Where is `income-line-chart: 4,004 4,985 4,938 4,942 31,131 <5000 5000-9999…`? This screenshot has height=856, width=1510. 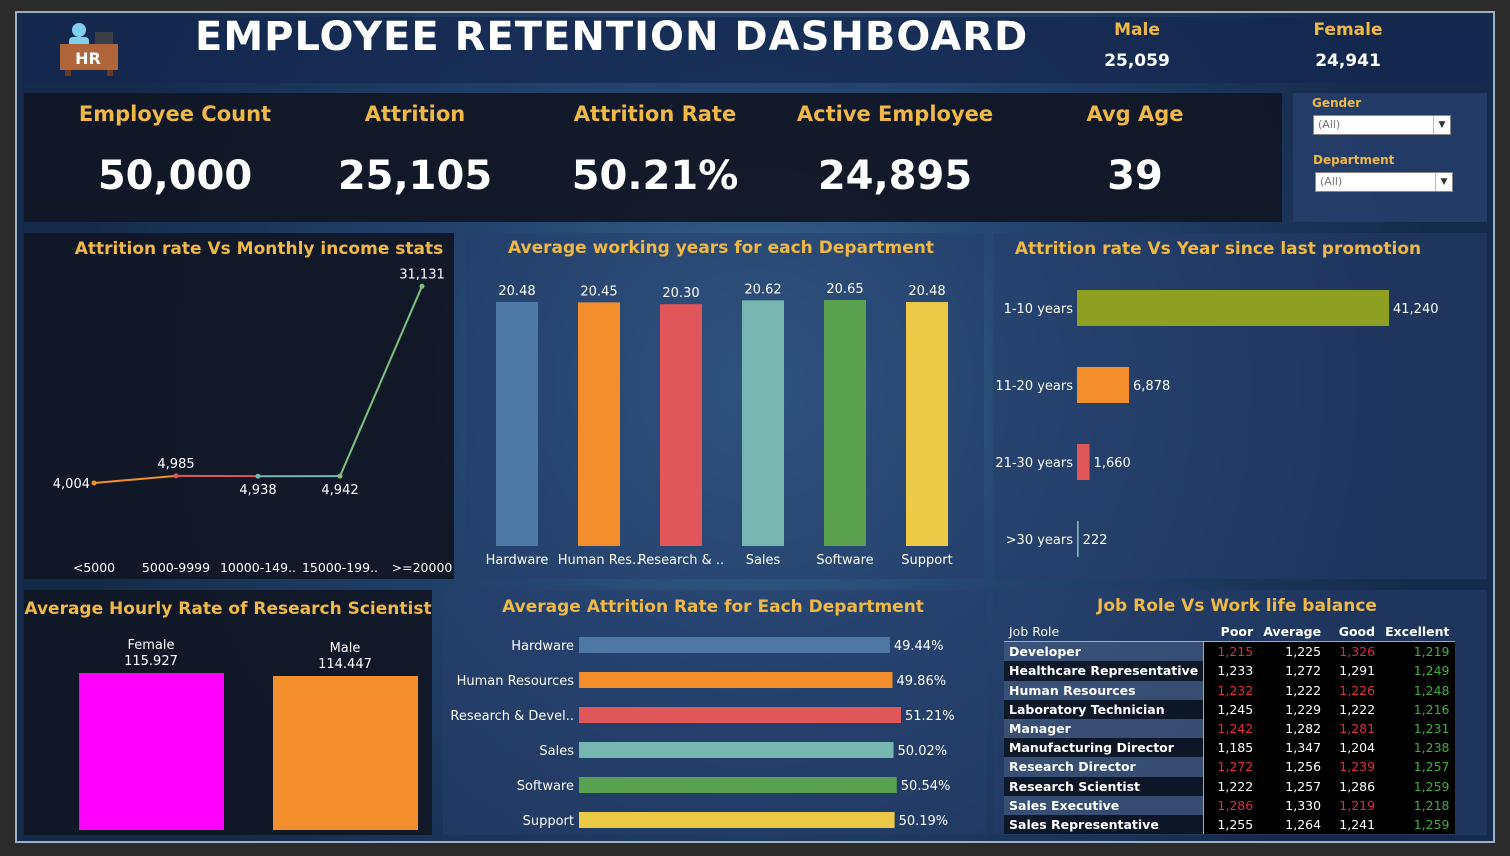
income-line-chart: 4,004 4,985 4,938 4,942 31,131 <5000 5000-9999… is located at coordinates (253, 421).